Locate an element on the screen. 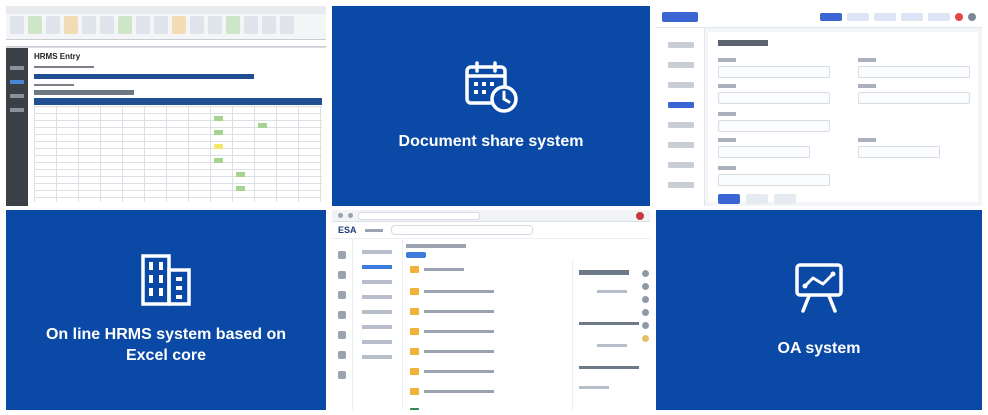  chat-panel is located at coordinates (606, 335).